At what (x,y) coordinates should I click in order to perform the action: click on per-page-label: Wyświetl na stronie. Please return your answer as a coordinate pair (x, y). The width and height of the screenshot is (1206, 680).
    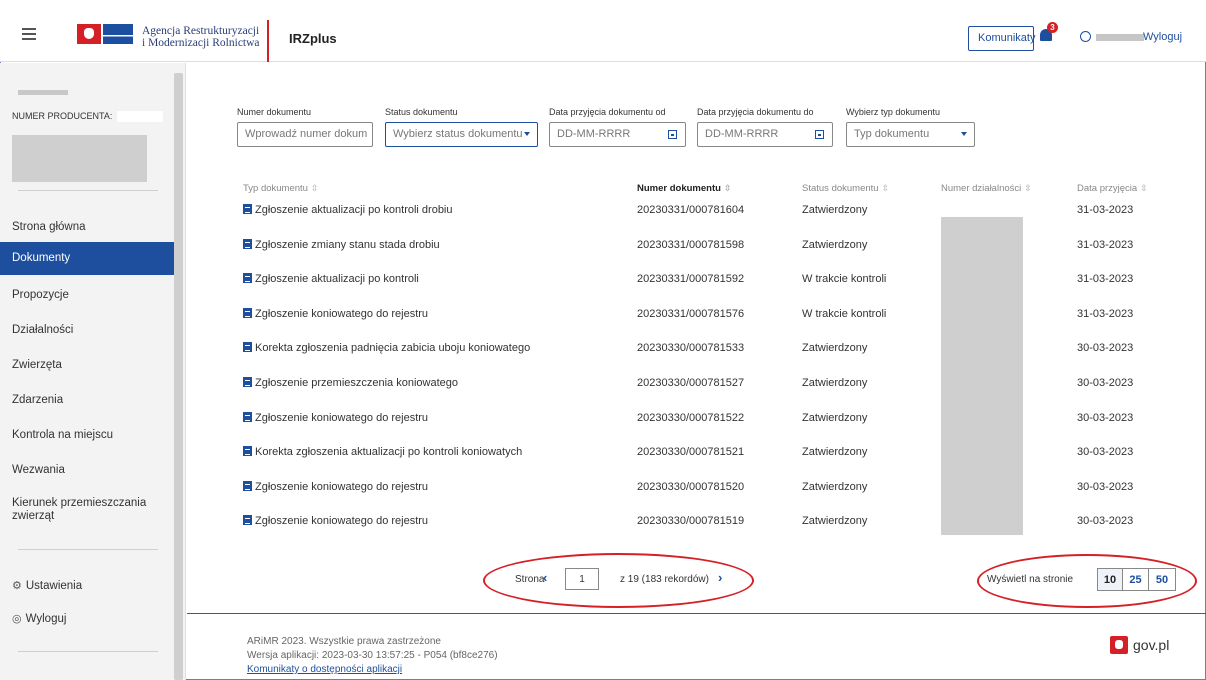
    Looking at the image, I should click on (1030, 579).